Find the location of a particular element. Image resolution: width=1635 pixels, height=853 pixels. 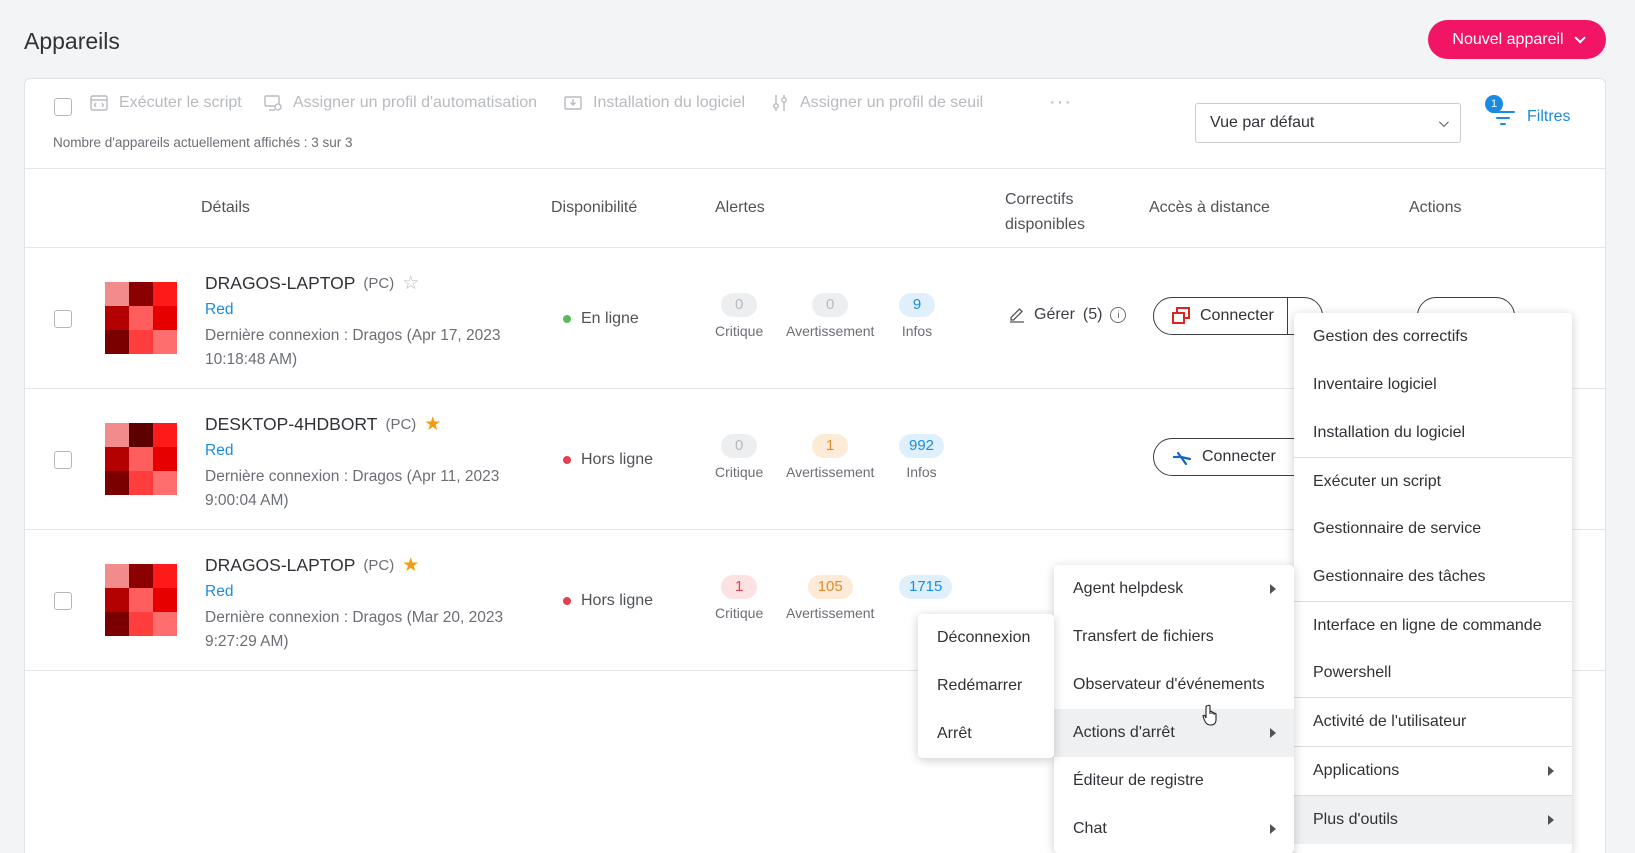

info-count: 9 is located at coordinates (917, 305).